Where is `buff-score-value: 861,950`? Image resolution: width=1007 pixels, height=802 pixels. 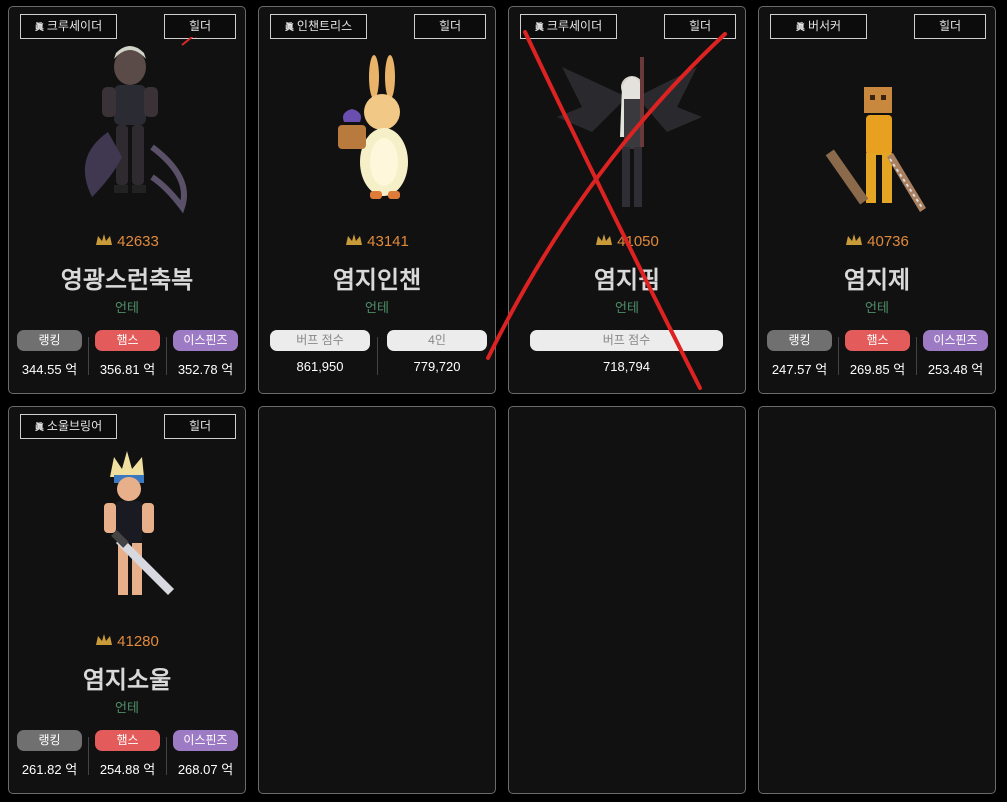
buff-score-value: 861,950 is located at coordinates (320, 366).